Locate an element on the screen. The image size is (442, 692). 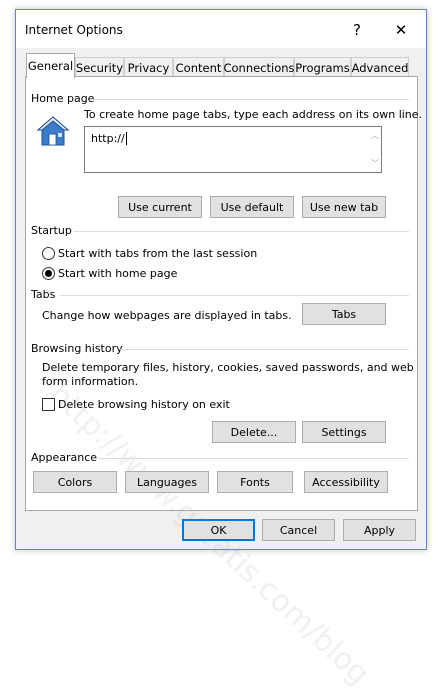
browsing-history-group-title: Browsing history is located at coordinates (77, 348).